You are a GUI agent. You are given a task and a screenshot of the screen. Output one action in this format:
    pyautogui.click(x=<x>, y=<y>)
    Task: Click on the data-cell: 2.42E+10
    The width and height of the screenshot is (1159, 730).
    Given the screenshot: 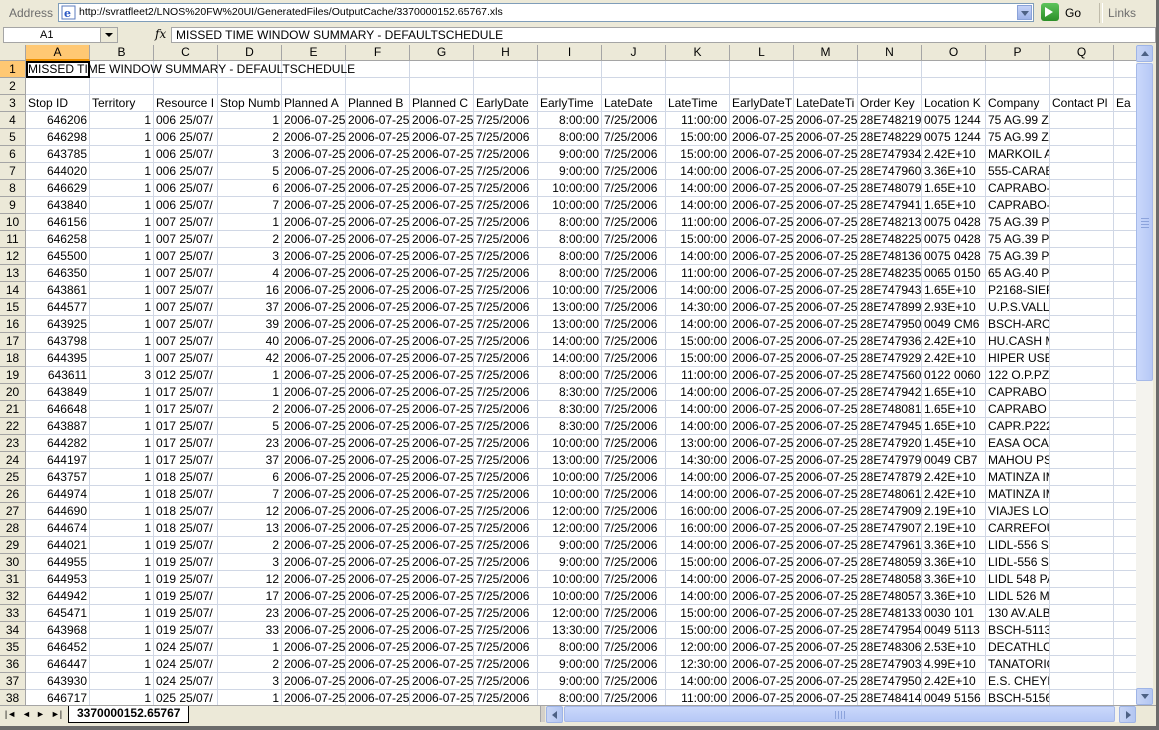 What is the action you would take?
    pyautogui.click(x=954, y=477)
    